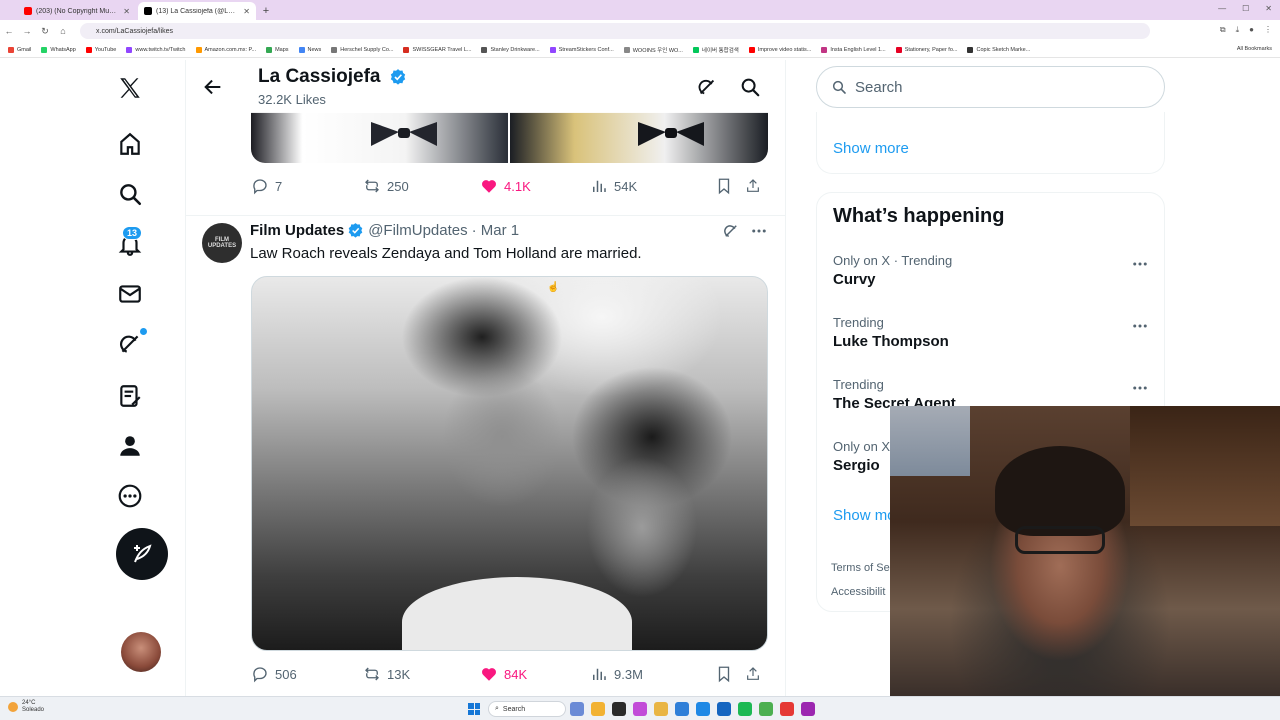 The height and width of the screenshot is (720, 1280). I want to click on bookmark-item: www.twitch.tv/Twitch, so click(156, 49).